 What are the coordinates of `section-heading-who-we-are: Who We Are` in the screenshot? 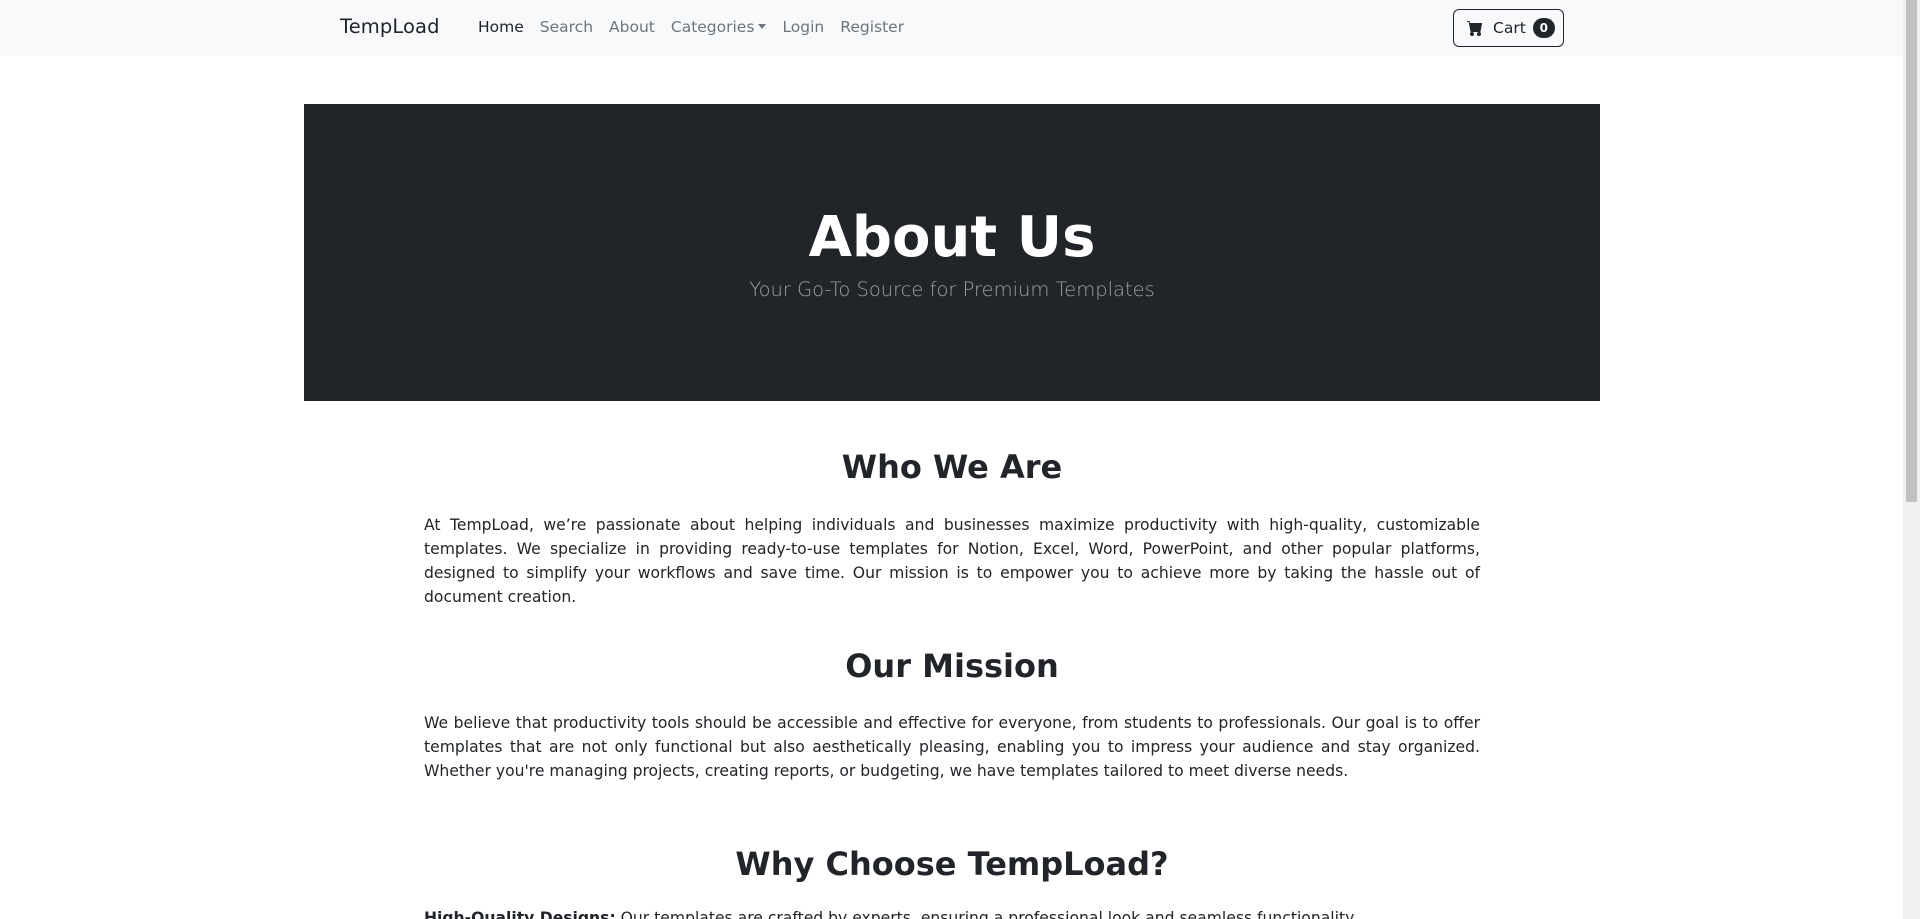 It's located at (952, 467).